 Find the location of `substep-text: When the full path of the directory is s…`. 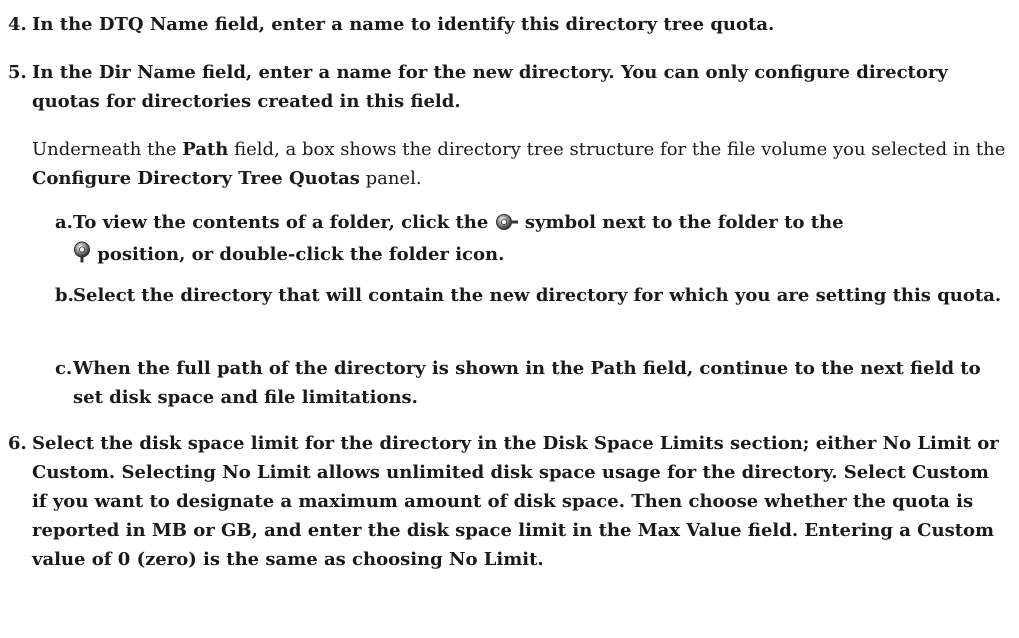

substep-text: When the full path of the directory is s… is located at coordinates (527, 383).